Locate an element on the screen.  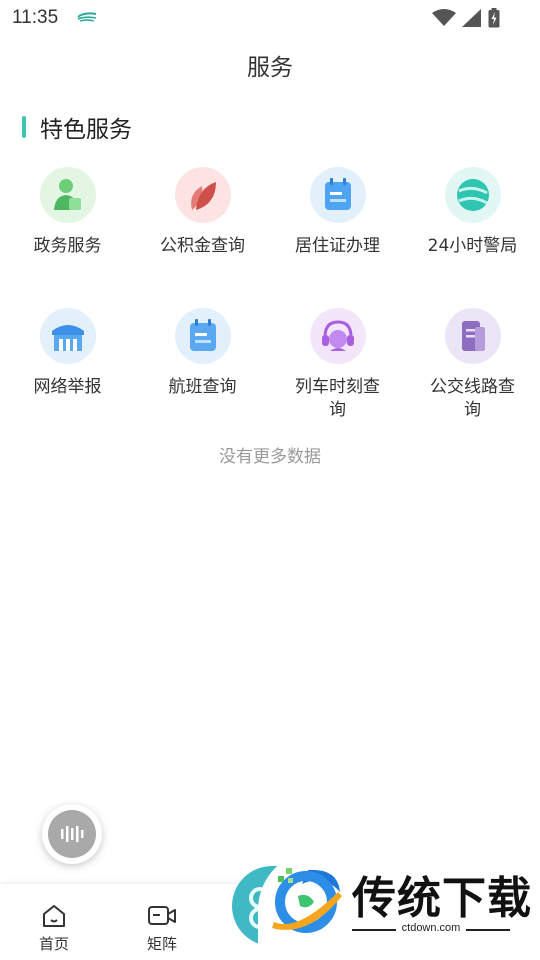
service-label: 列车时刻查询 is located at coordinates (337, 398).